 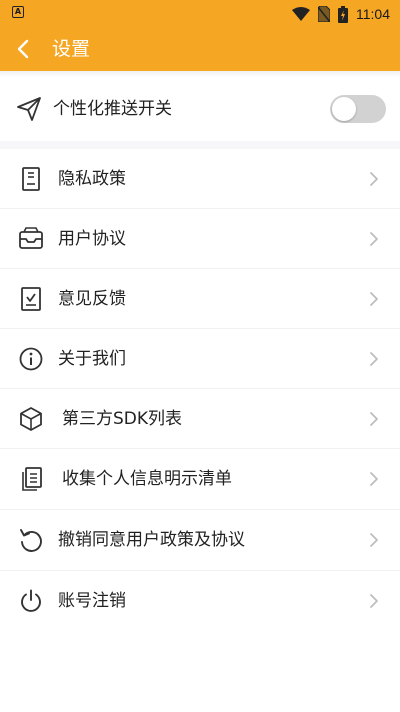 What do you see at coordinates (151, 540) in the screenshot?
I see `menu-item-label: 撤销同意用户政策及协议` at bounding box center [151, 540].